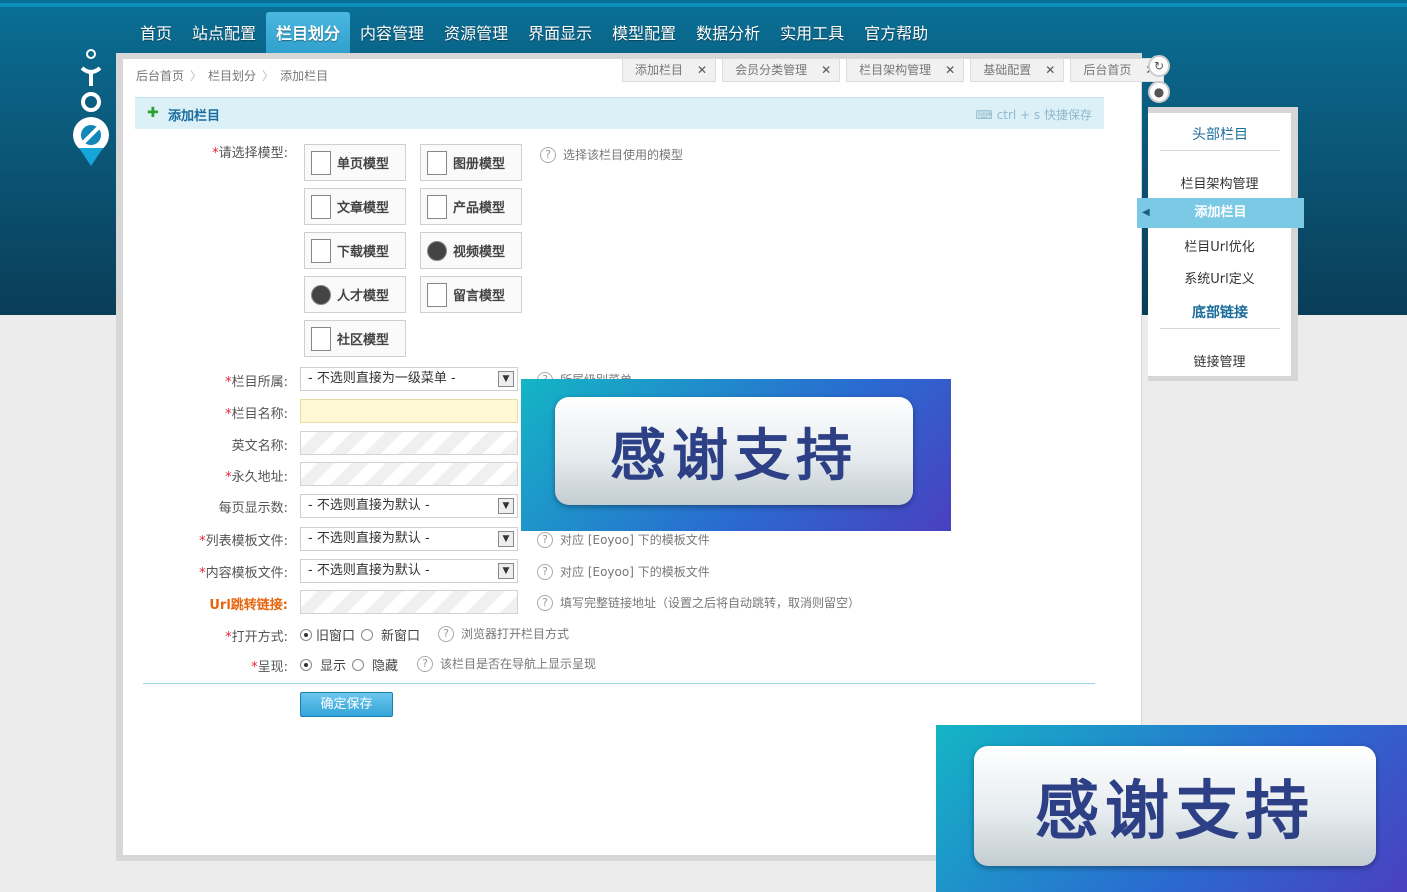 The image size is (1407, 892). I want to click on nav-item: 数据分析, so click(728, 34).